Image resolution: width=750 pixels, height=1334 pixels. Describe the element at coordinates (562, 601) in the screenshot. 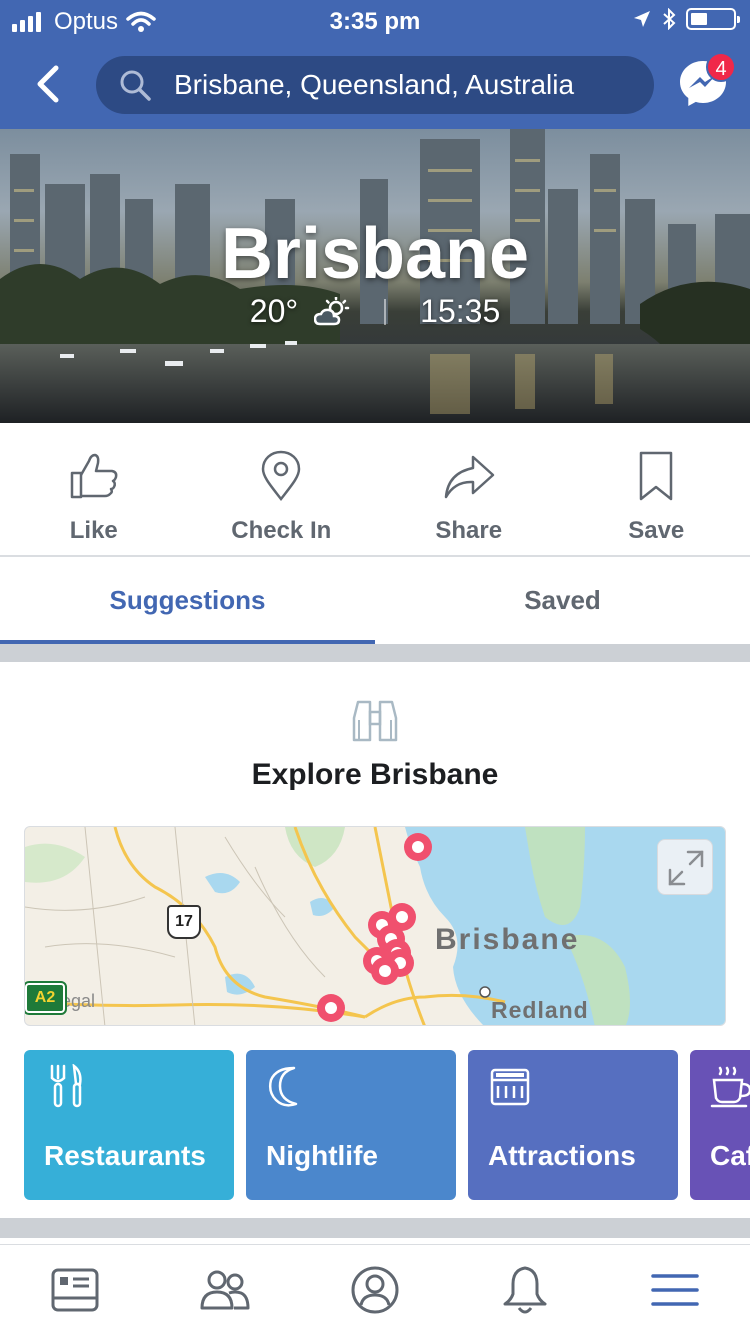

I see `tab-saved: Saved` at that location.